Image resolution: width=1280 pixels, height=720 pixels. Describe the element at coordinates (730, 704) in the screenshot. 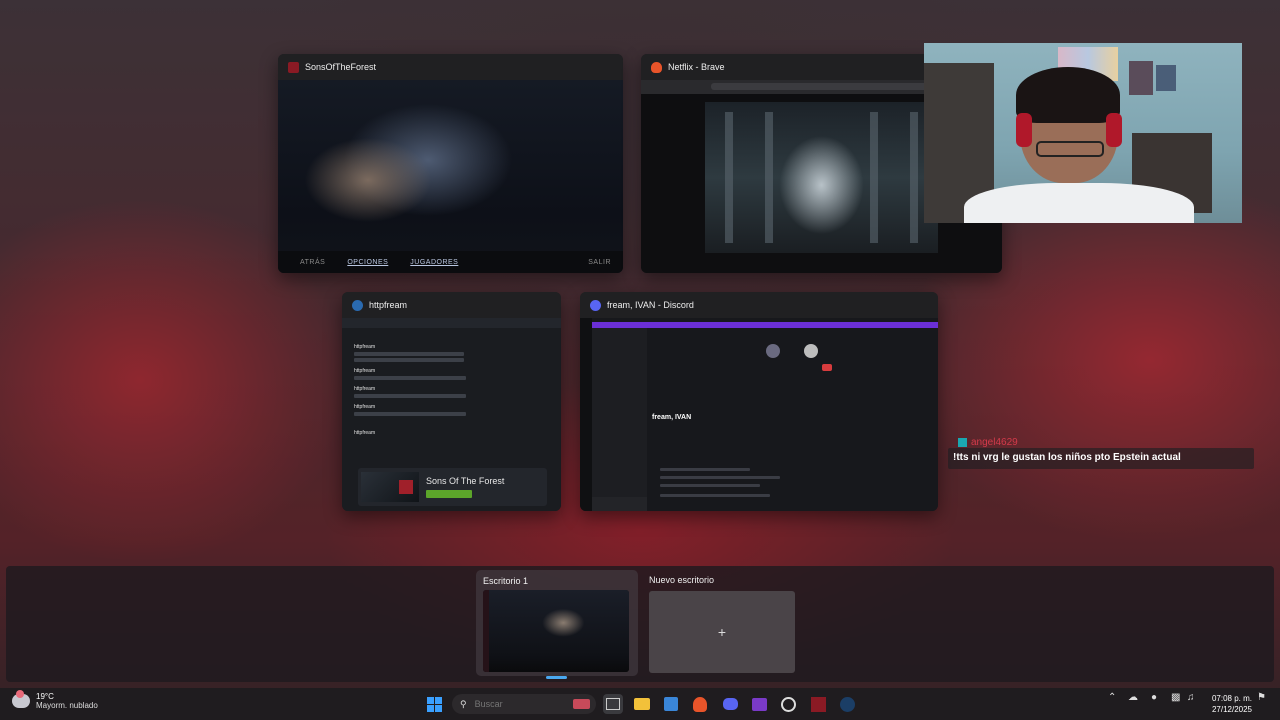

I see `discord-taskbar-icon` at that location.